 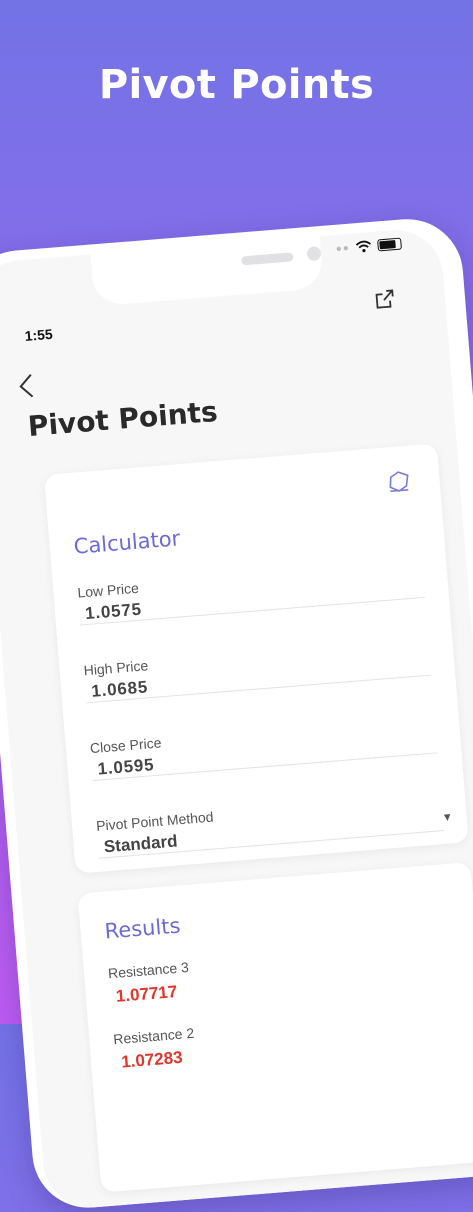 I want to click on battery-icon, so click(x=390, y=244).